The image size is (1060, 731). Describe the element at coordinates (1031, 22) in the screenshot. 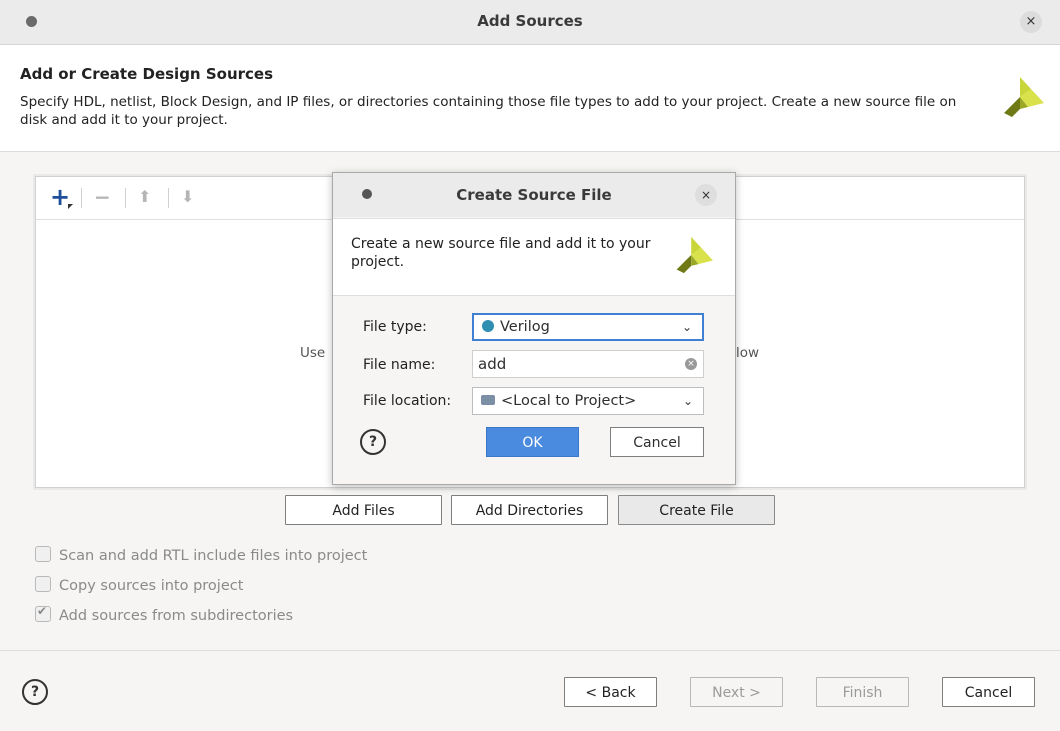

I see `window-close-button: ×` at that location.